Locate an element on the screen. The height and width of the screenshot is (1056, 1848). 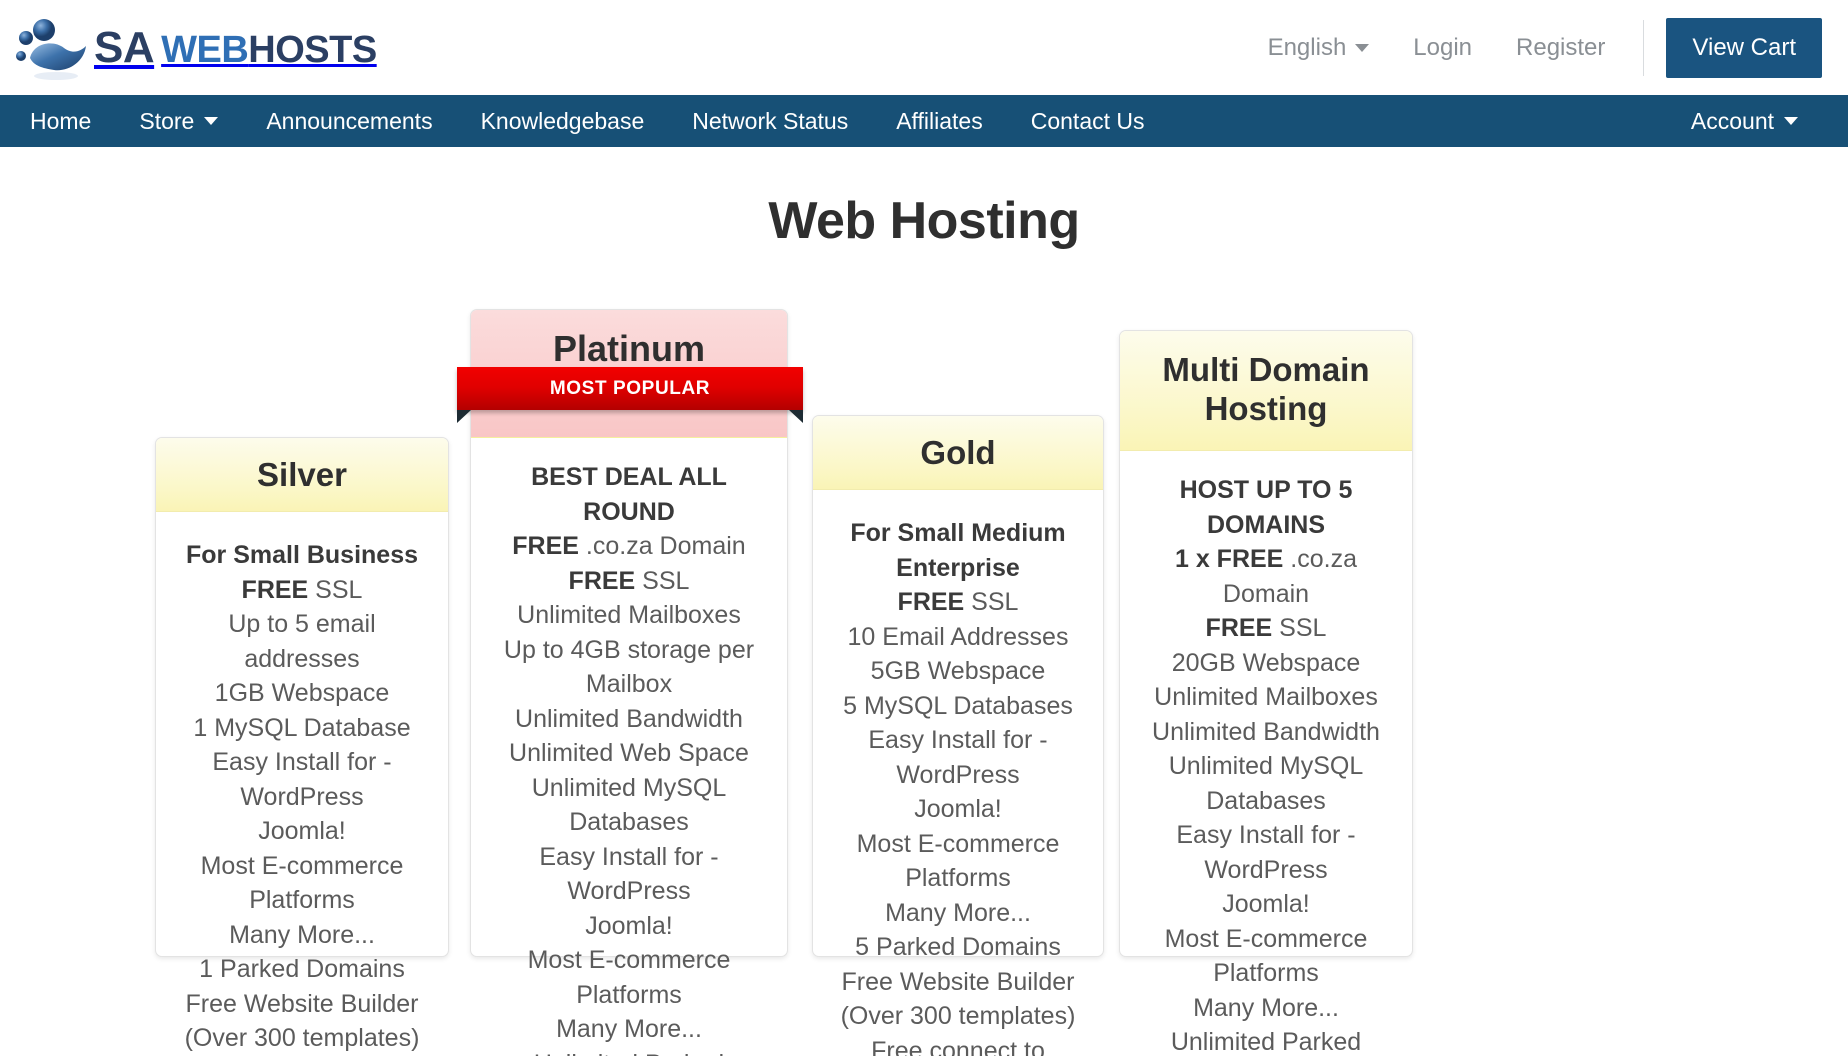
plan-feature-emphasis: Enterprise is located at coordinates (958, 567).